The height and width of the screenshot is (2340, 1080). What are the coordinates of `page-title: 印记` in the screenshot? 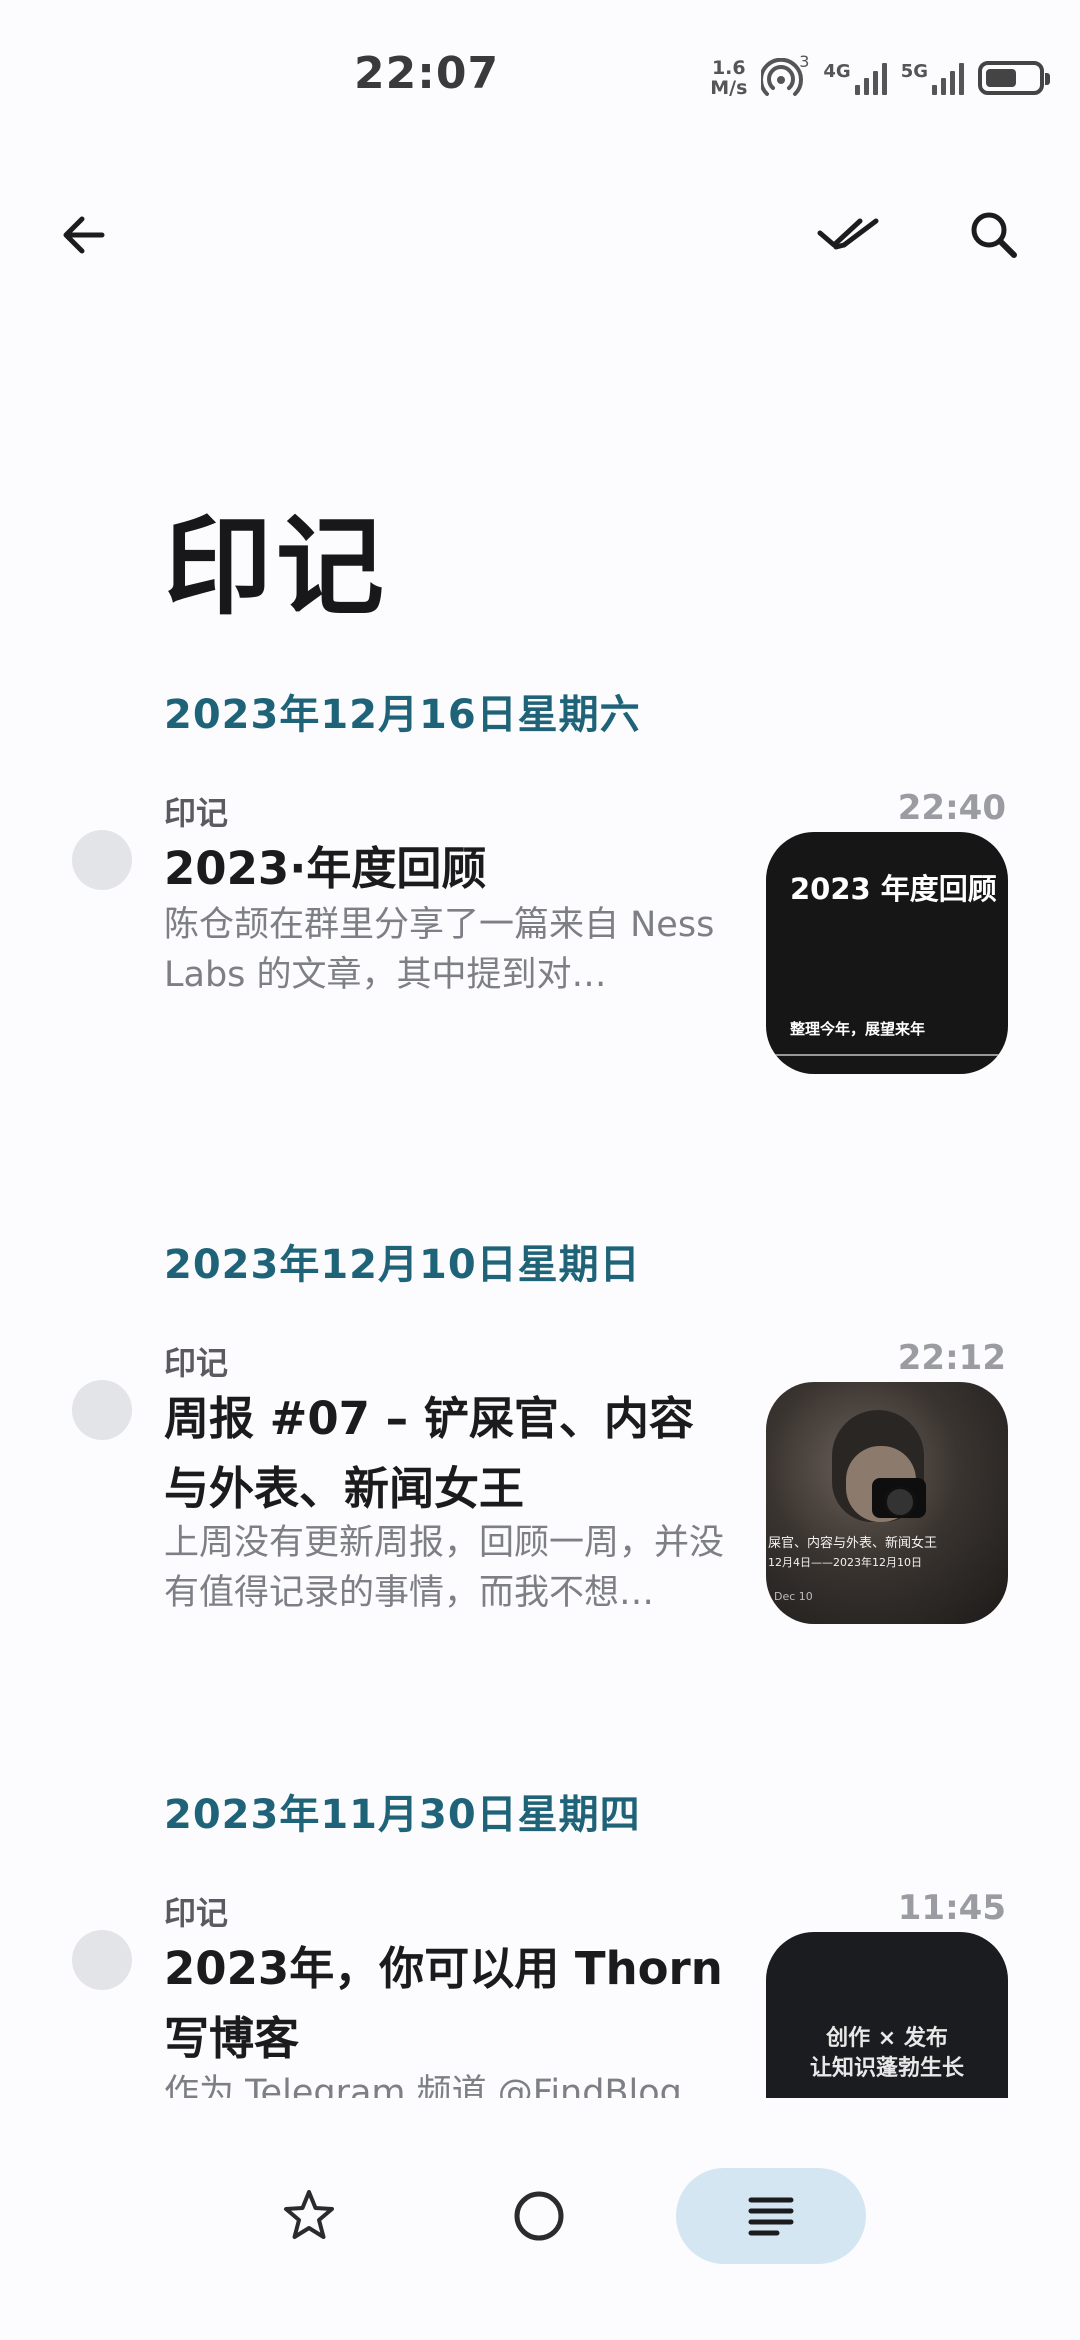 It's located at (276, 567).